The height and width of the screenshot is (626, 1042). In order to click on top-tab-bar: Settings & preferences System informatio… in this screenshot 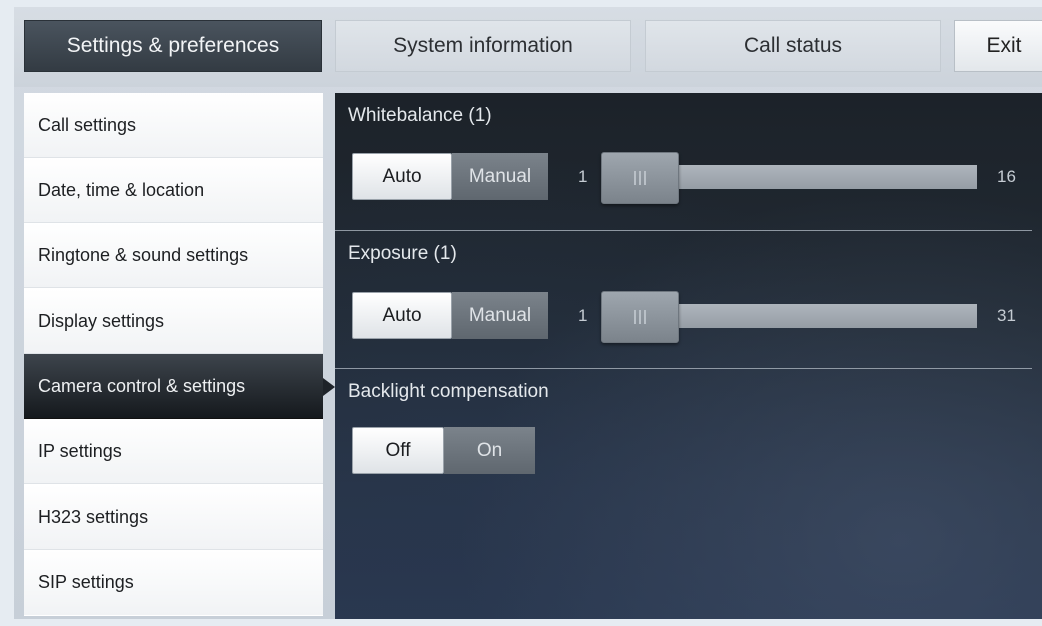, I will do `click(528, 47)`.